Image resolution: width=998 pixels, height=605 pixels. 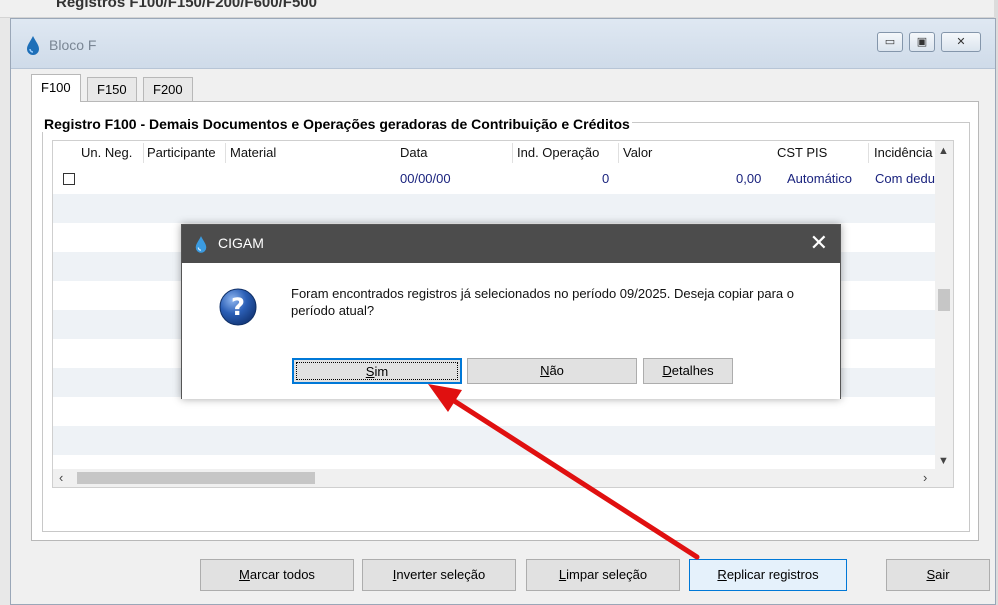 What do you see at coordinates (73, 45) in the screenshot?
I see `window-title: Bloco F` at bounding box center [73, 45].